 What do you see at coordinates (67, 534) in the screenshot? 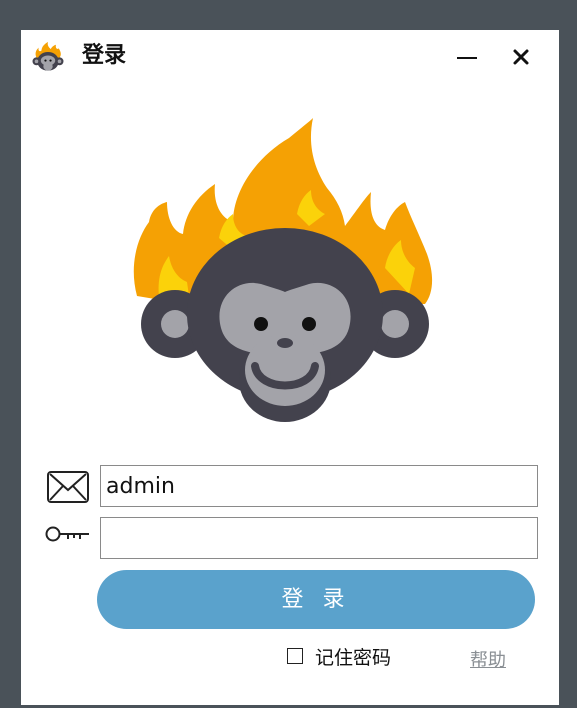
I see `key-icon` at bounding box center [67, 534].